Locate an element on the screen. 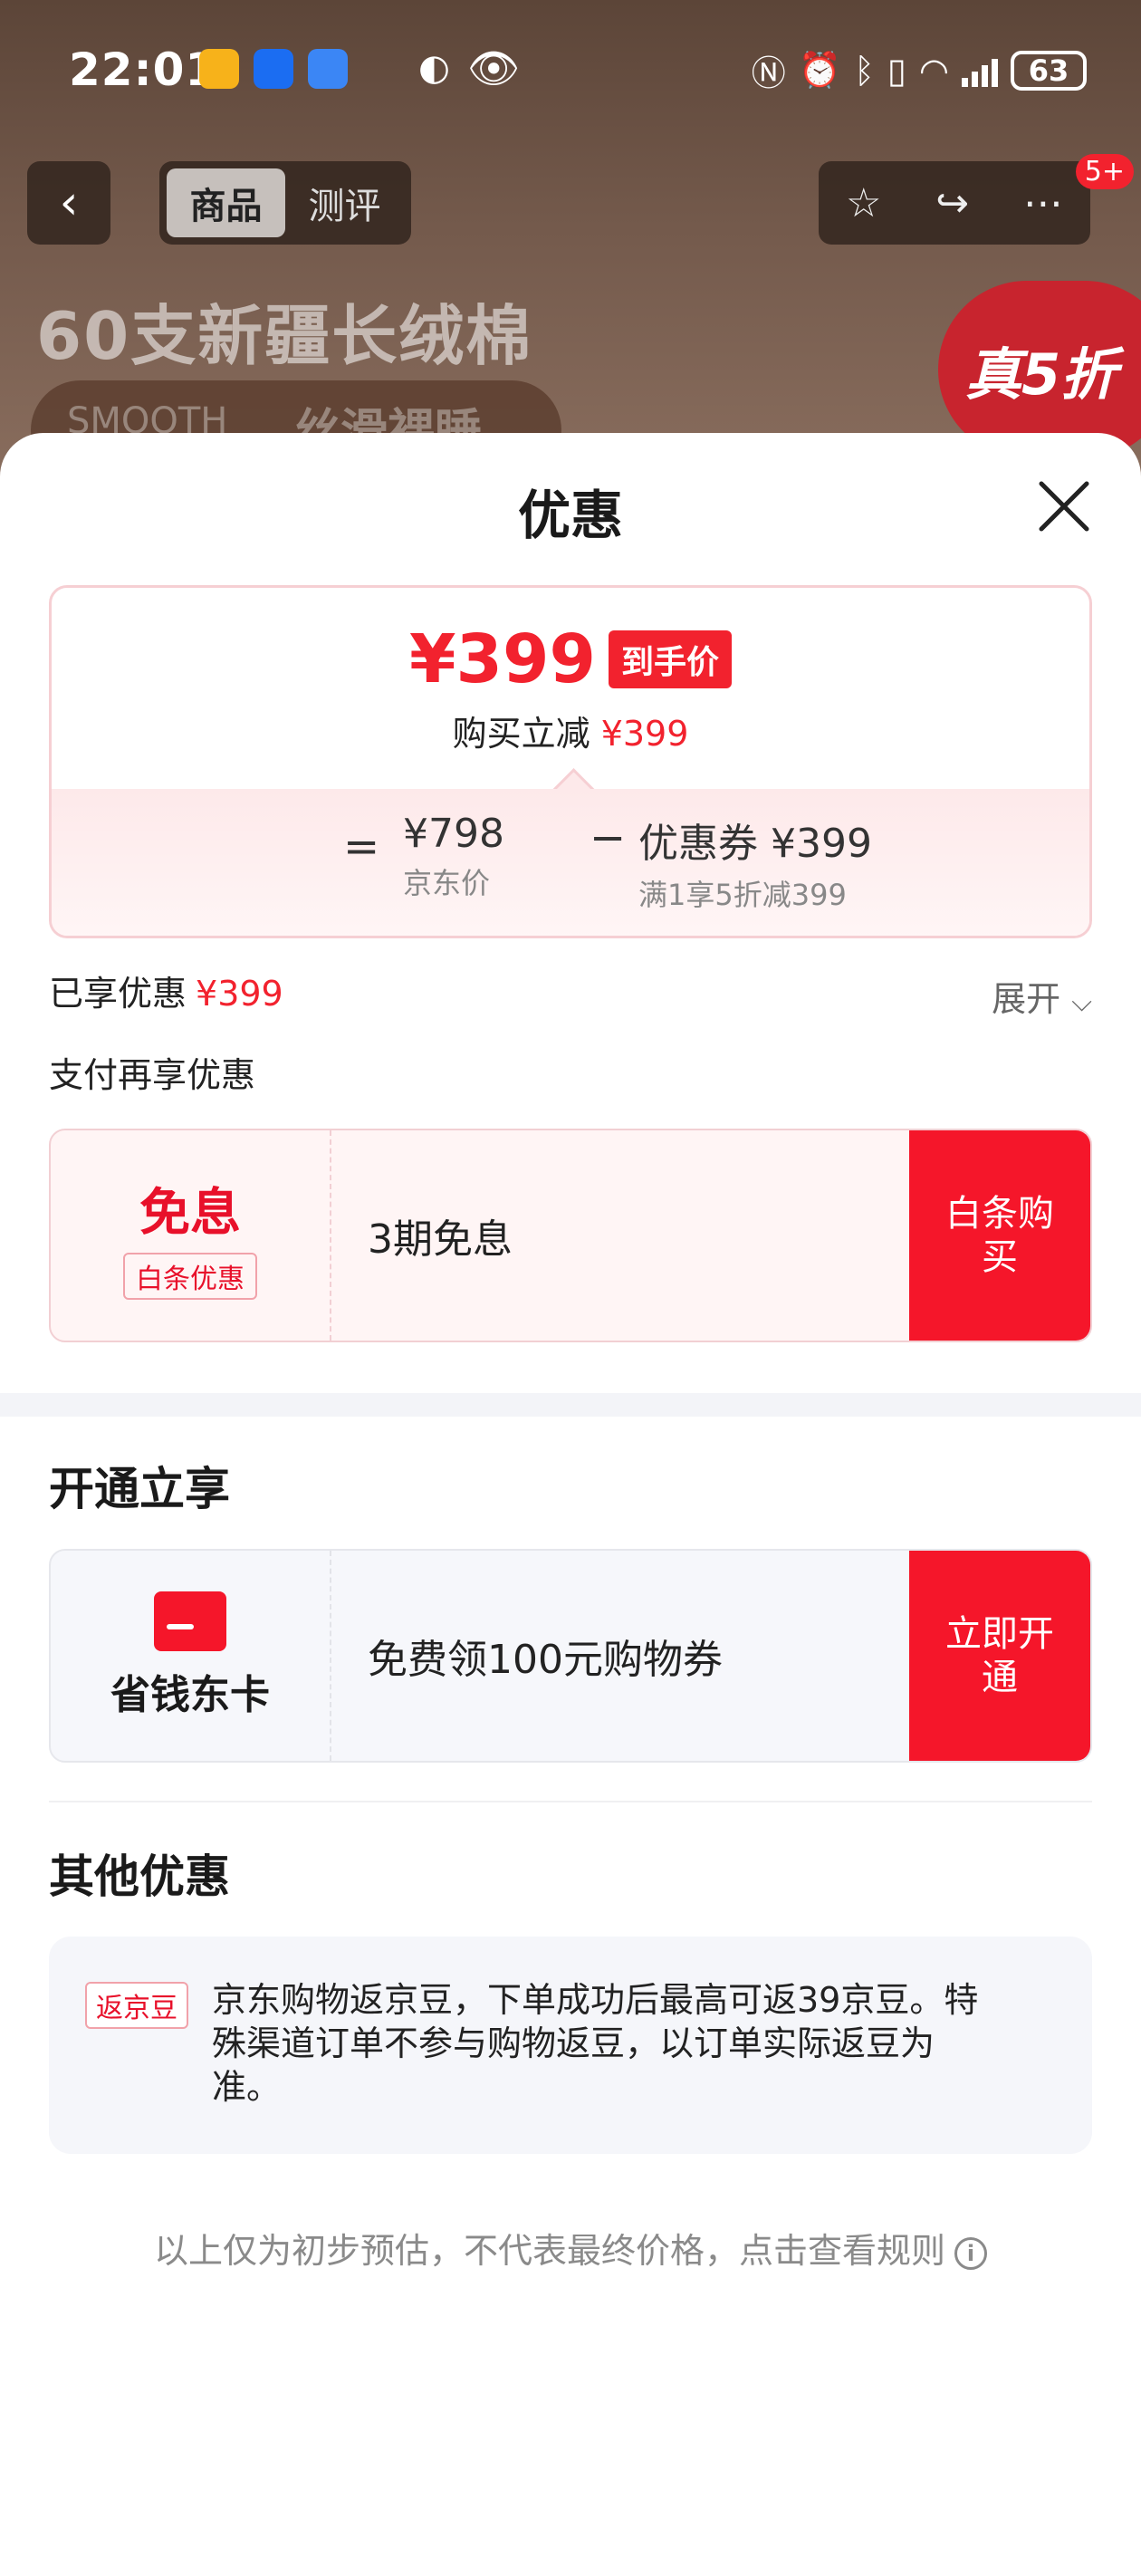  final-price-area: ¥399 到手价 购买立减 ¥399 is located at coordinates (570, 688).